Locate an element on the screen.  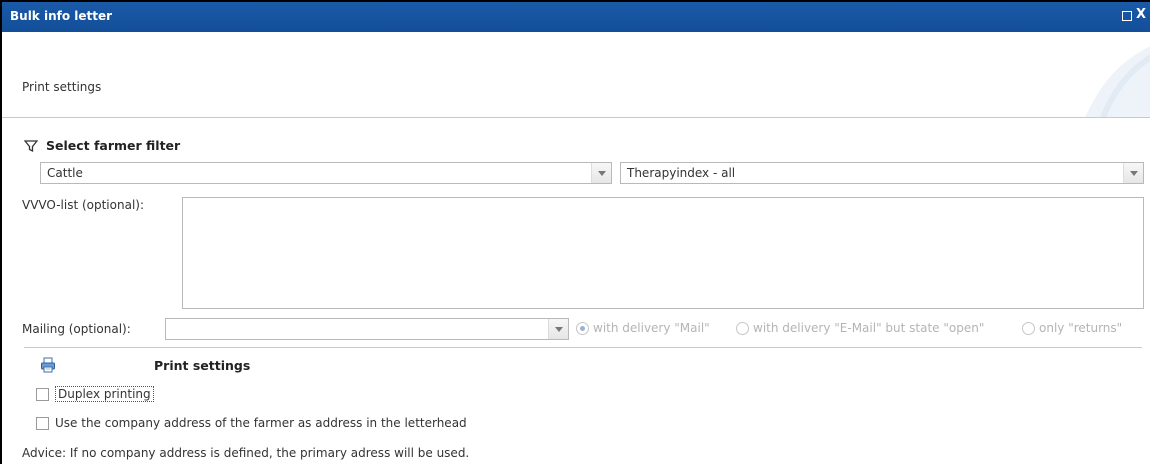
decorative-swoosh is located at coordinates (1117, 81).